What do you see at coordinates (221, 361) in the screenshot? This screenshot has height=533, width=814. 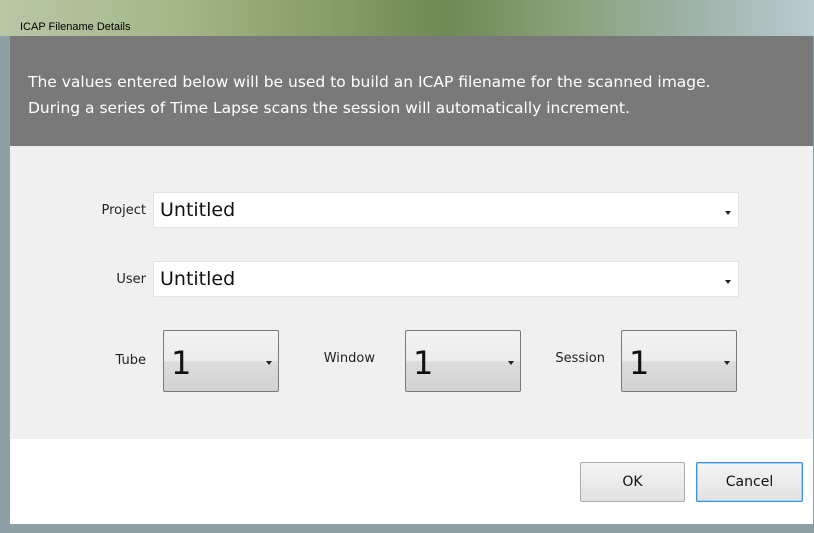 I see `tube-dropdown: 1` at bounding box center [221, 361].